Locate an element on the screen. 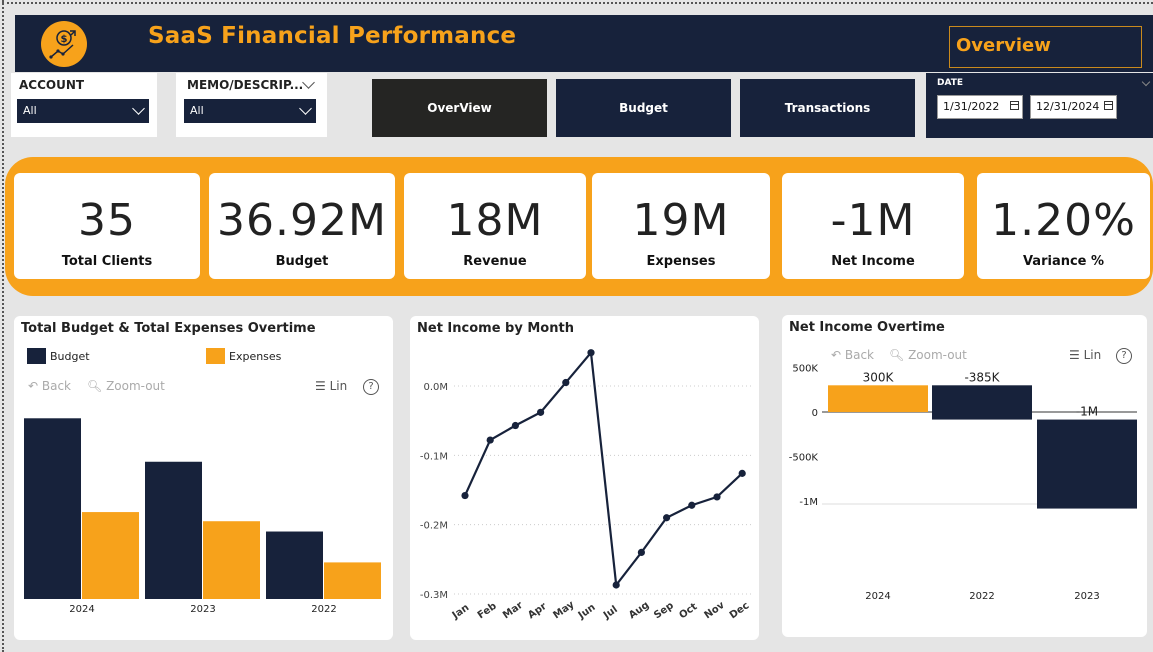 This screenshot has width=1153, height=652. memo-dropdown-value: All is located at coordinates (197, 110).